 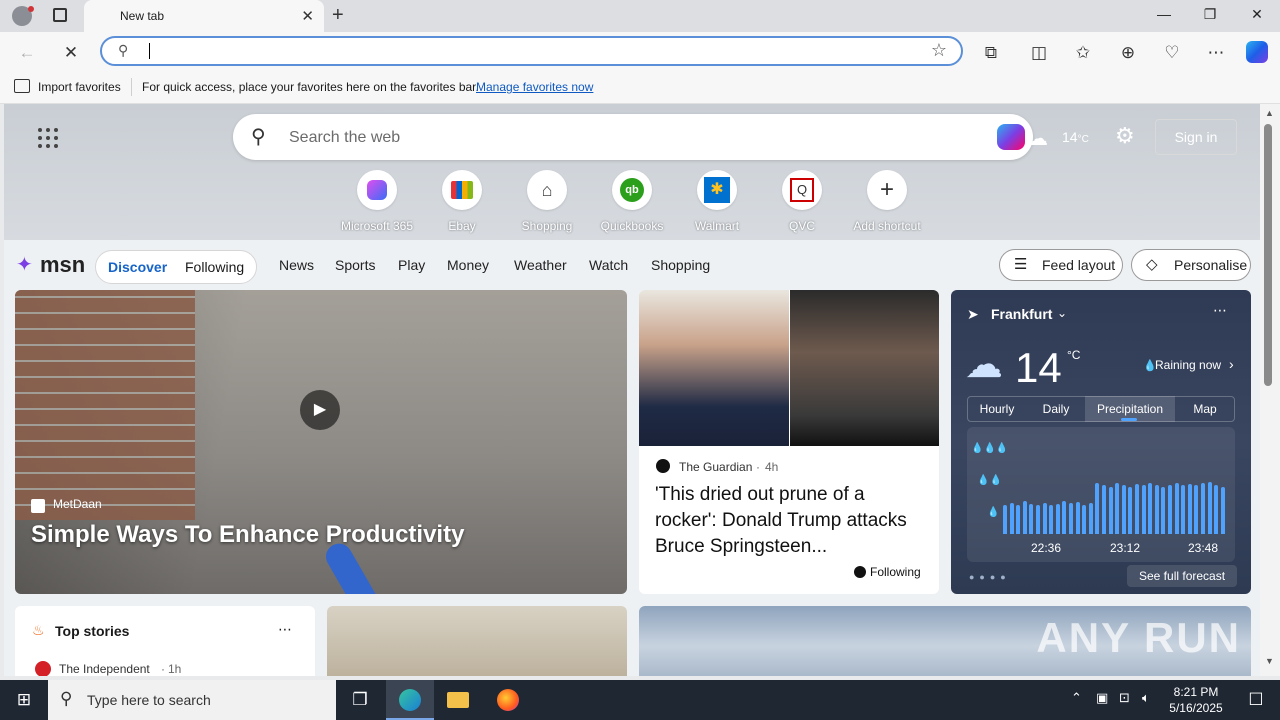 I want to click on volume-icon: 🔈︎, so click(x=1146, y=698).